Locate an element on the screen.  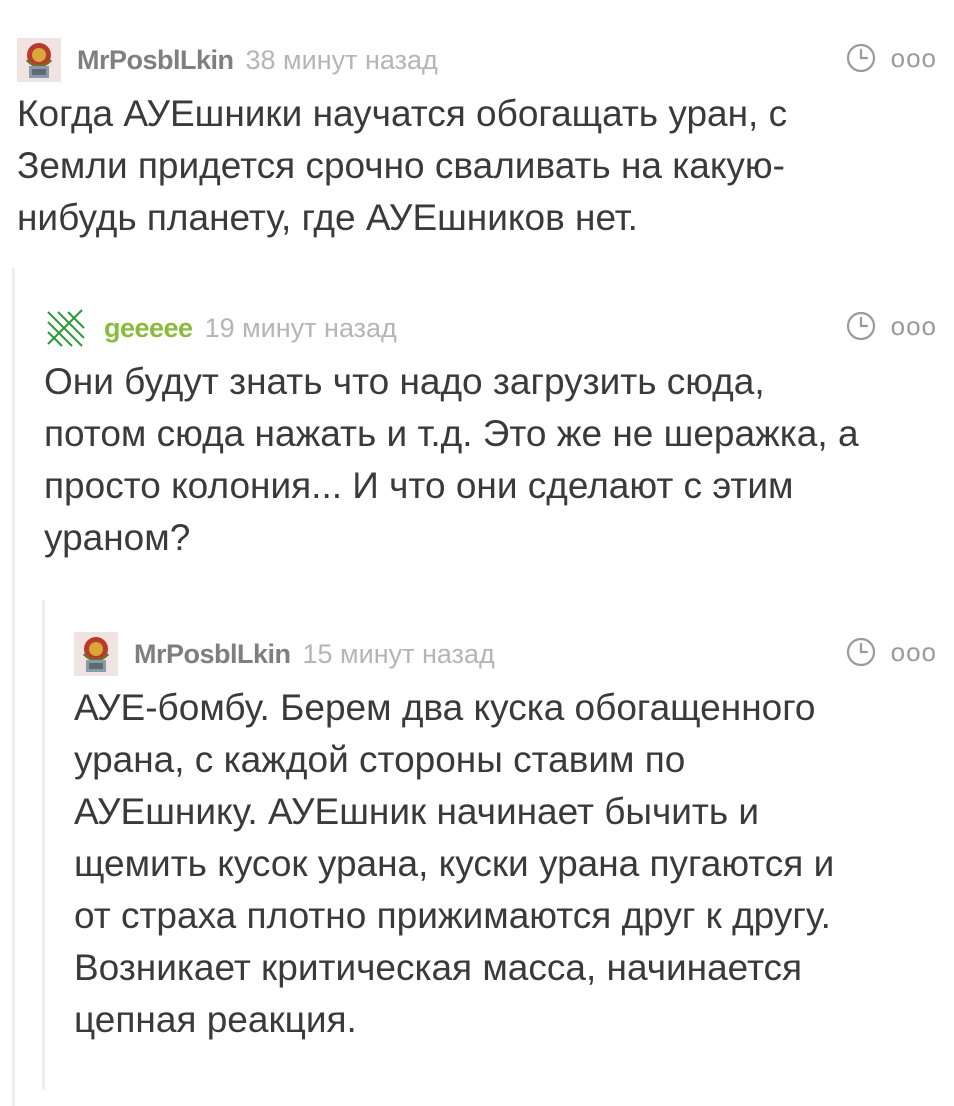
comment-header: geeeee 19 минут назад ooo is located at coordinates (490, 328).